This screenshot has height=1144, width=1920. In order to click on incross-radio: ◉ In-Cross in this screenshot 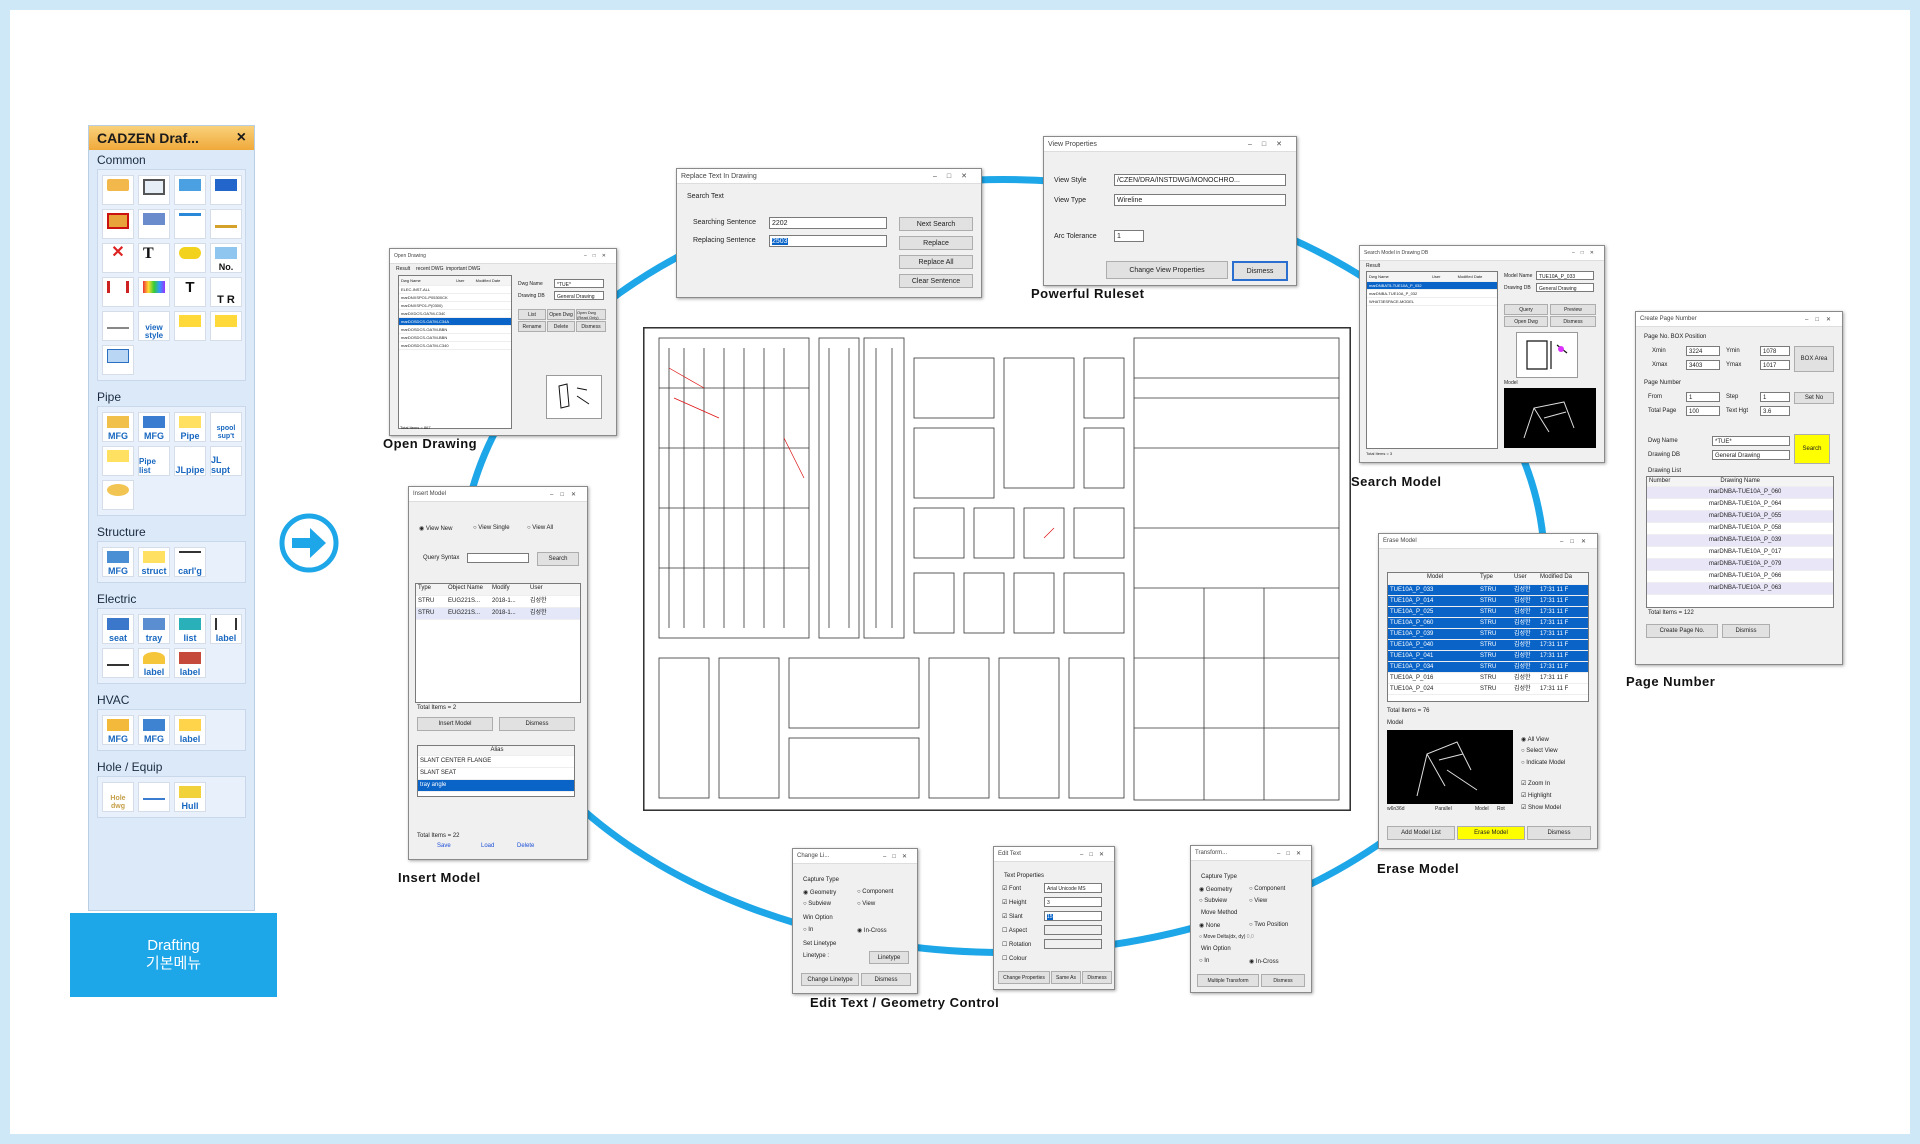, I will do `click(872, 930)`.